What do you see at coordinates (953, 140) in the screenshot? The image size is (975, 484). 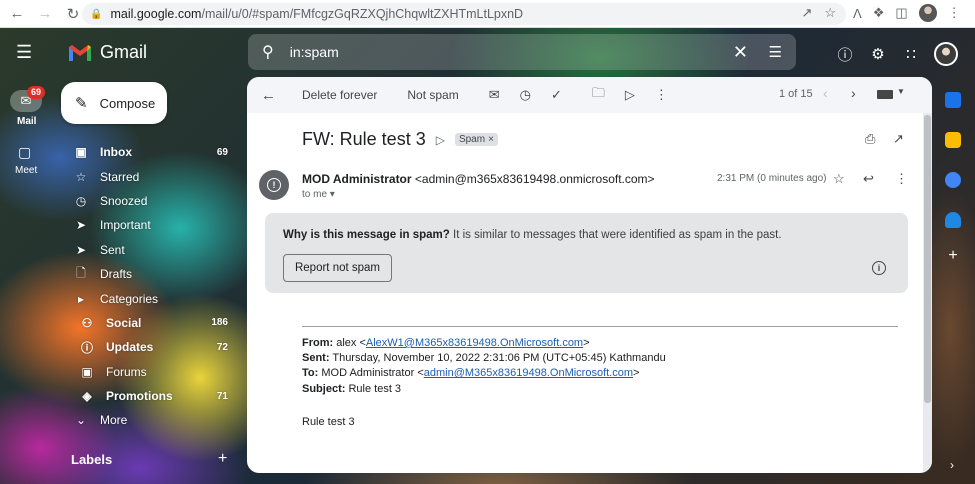 I see `keep-icon` at bounding box center [953, 140].